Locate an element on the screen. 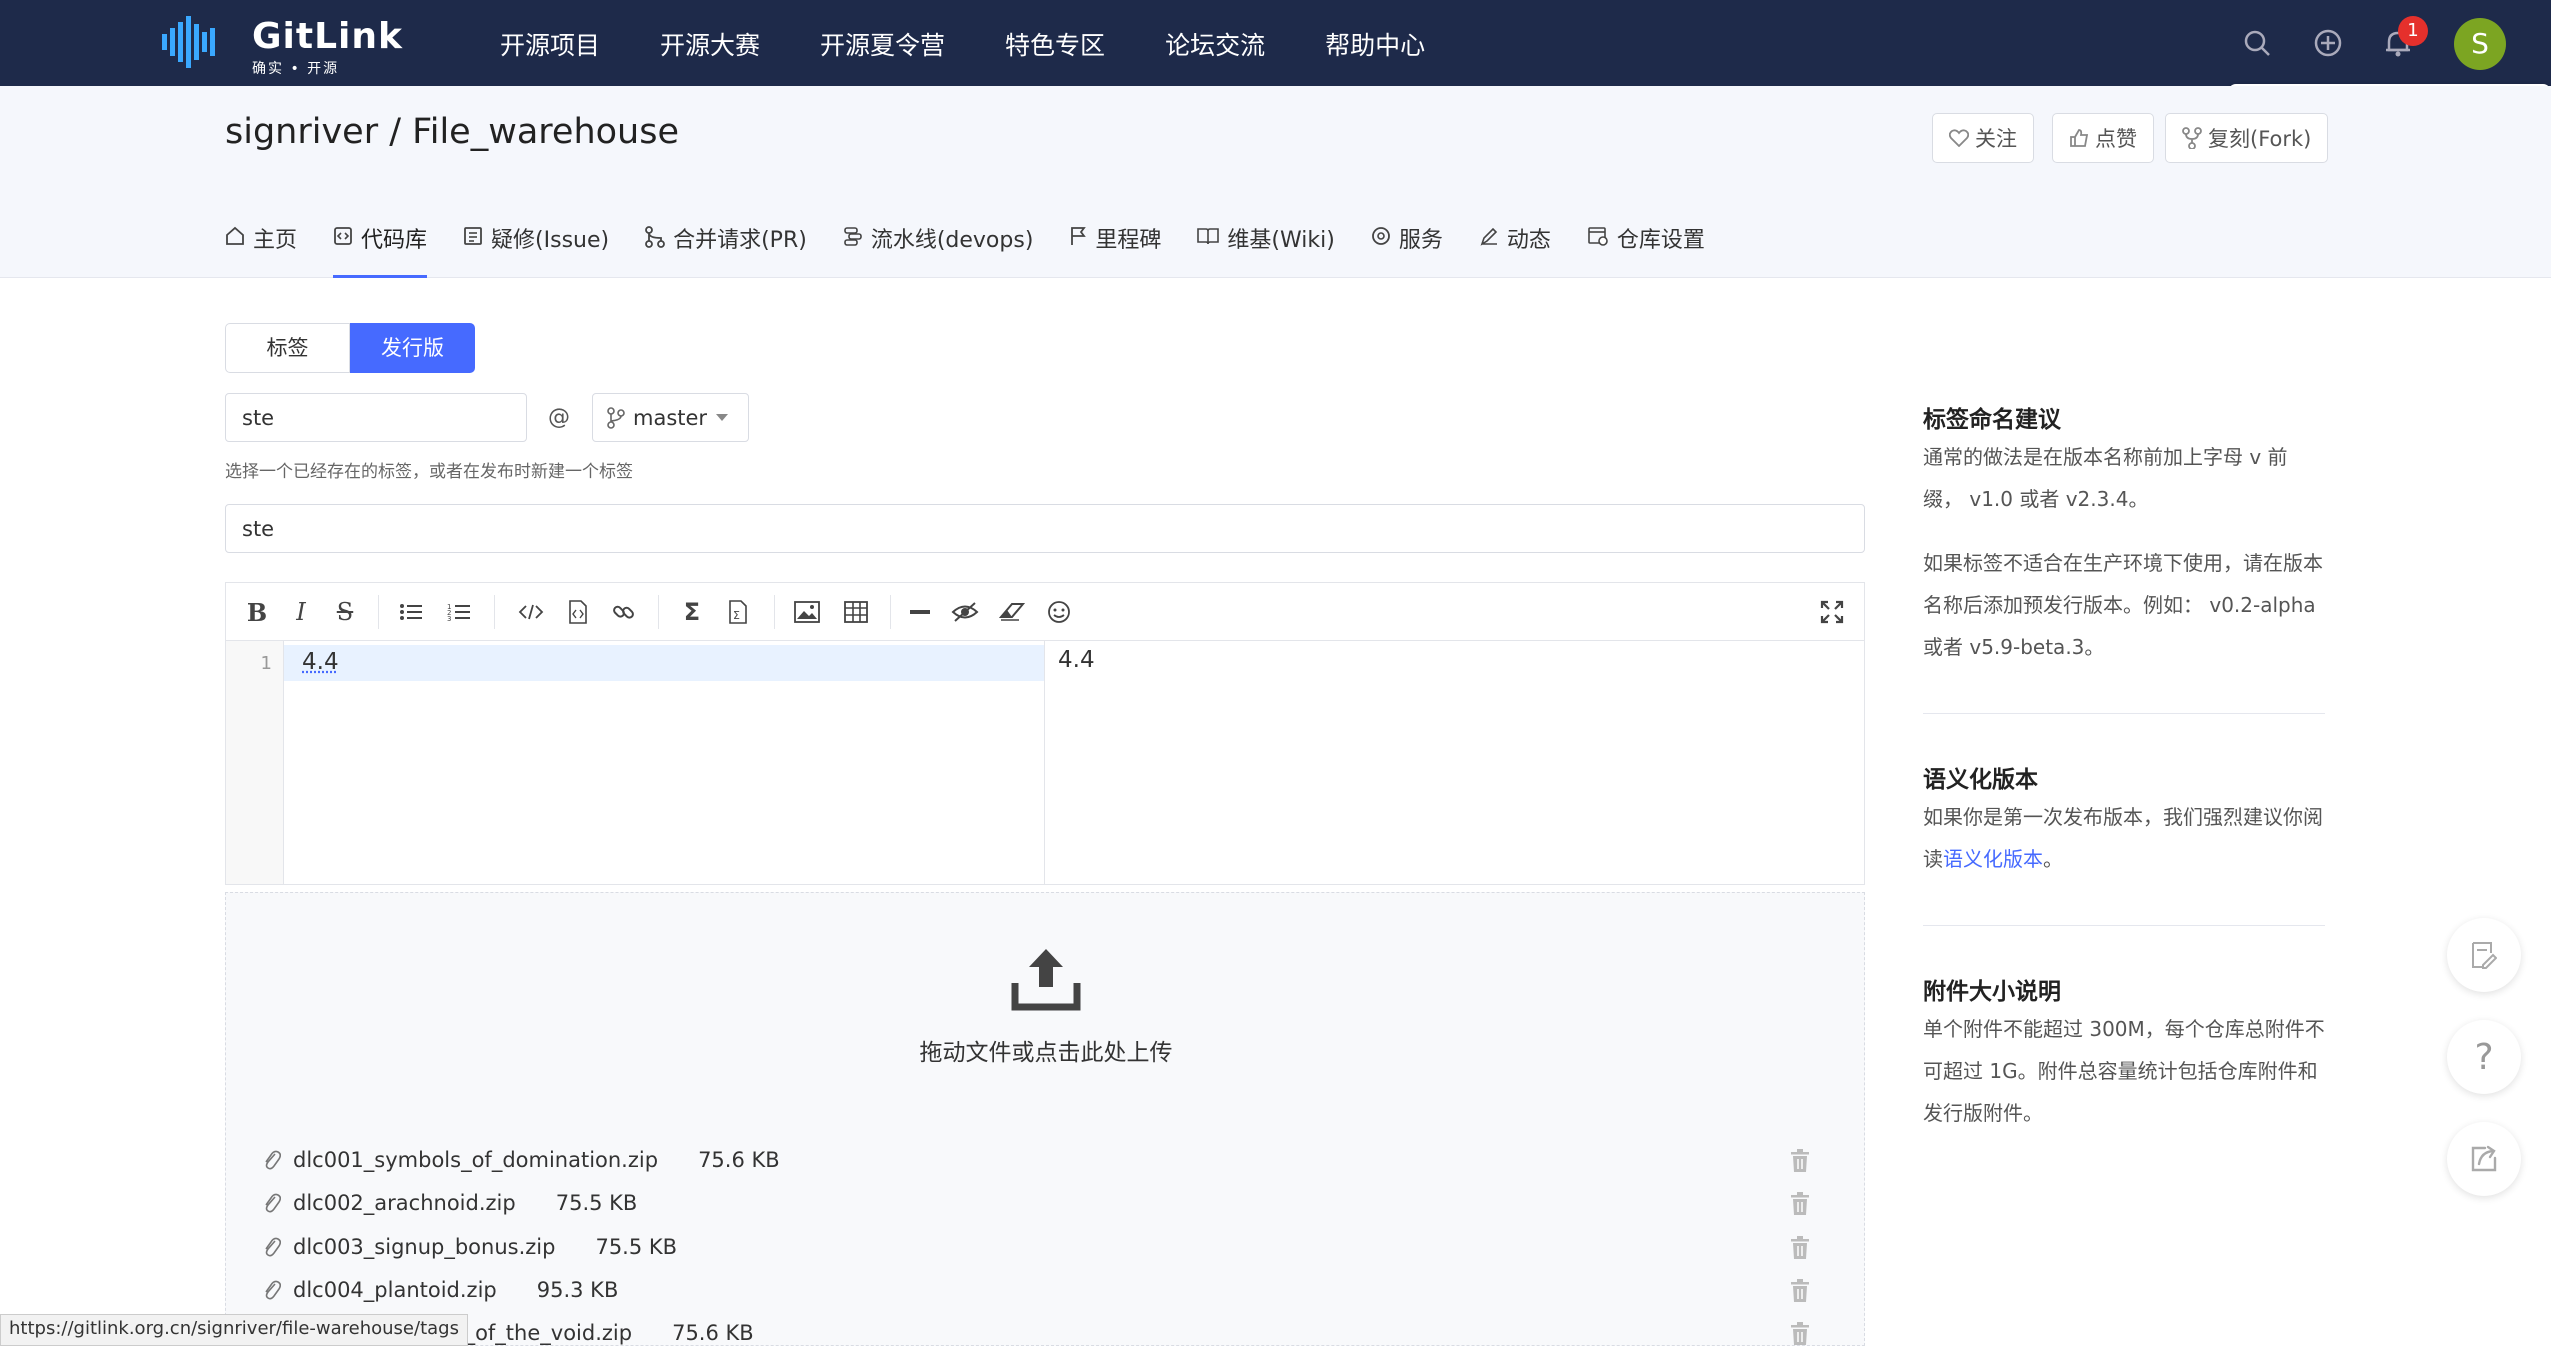  release-title-input: ste is located at coordinates (1045, 528).